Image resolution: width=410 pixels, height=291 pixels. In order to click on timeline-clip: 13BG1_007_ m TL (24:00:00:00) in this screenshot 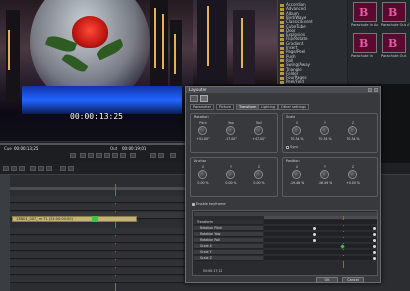, I will do `click(74, 219)`.